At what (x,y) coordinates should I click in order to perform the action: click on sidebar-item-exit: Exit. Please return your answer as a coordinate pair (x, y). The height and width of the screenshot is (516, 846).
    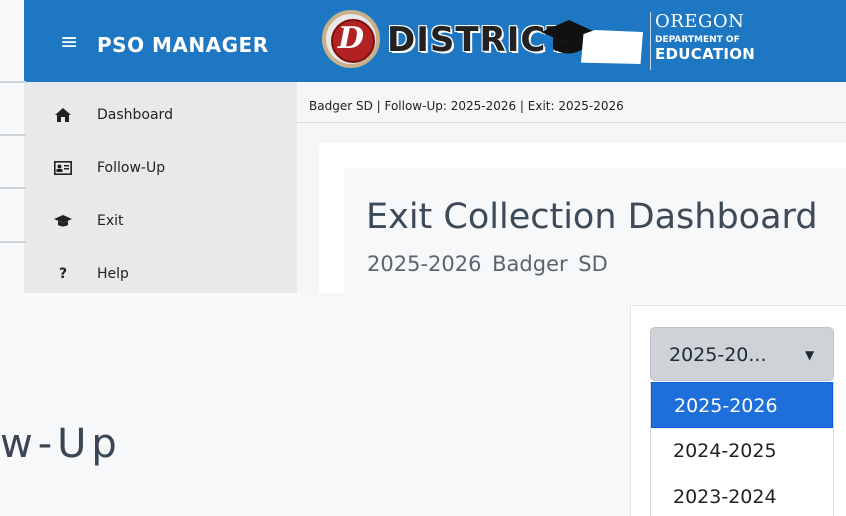
    Looking at the image, I should click on (160, 220).